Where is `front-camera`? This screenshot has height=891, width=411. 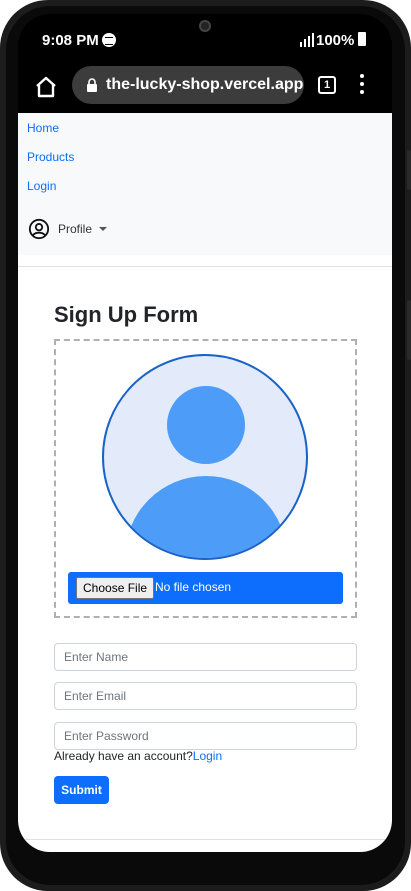
front-camera is located at coordinates (205, 26).